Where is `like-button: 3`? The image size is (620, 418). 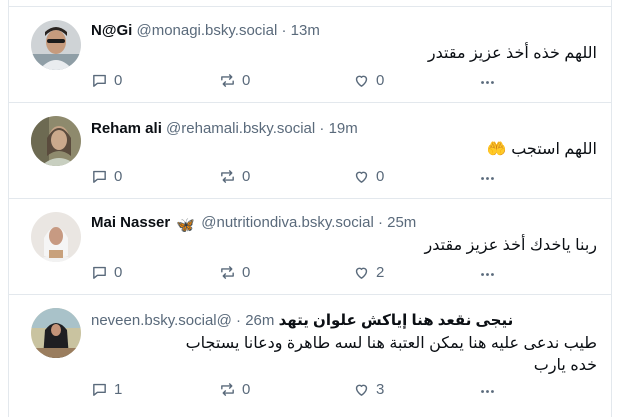
like-button: 3 is located at coordinates (368, 389).